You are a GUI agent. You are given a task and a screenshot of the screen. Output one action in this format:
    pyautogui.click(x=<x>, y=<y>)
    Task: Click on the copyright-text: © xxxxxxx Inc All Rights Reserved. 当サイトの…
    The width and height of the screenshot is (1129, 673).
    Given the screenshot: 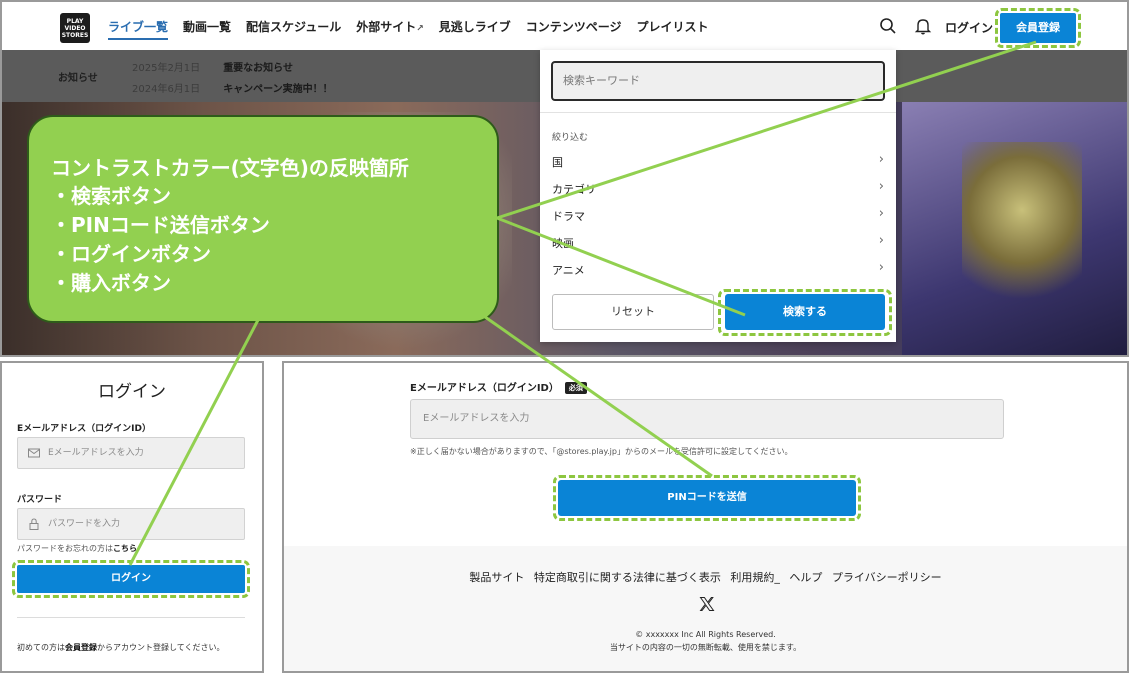 What is the action you would take?
    pyautogui.click(x=705, y=641)
    